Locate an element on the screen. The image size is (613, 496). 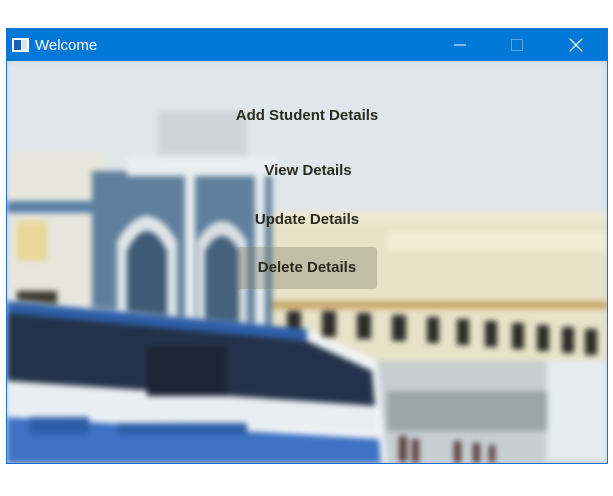
maximize-icon is located at coordinates (517, 45).